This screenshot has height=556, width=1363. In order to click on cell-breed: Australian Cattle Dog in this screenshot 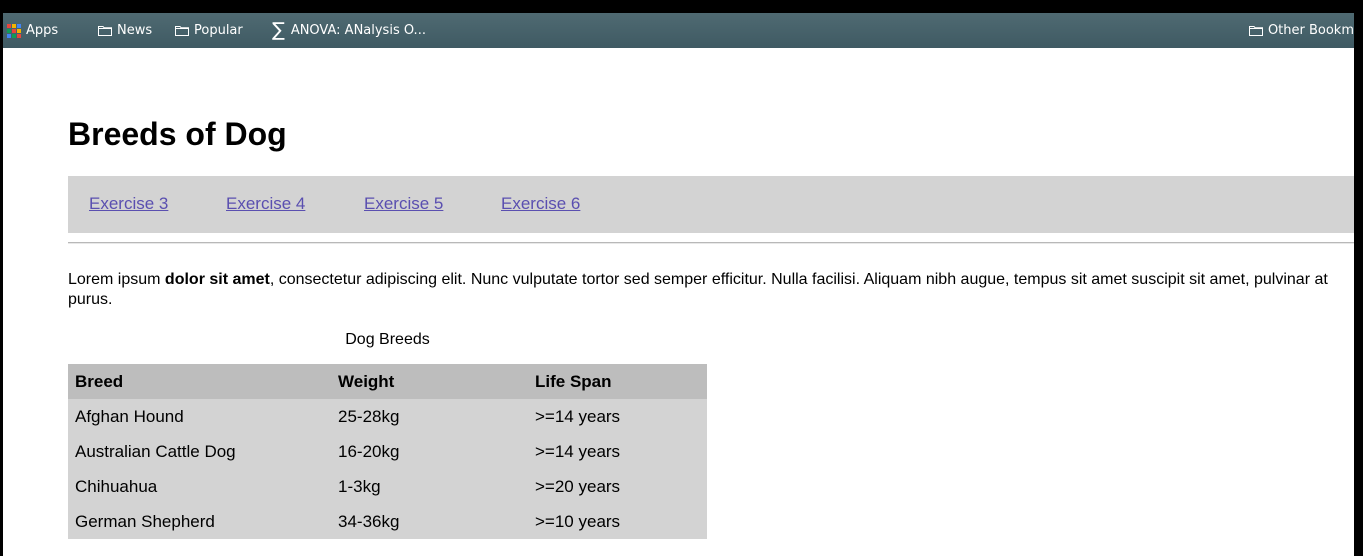, I will do `click(155, 451)`.